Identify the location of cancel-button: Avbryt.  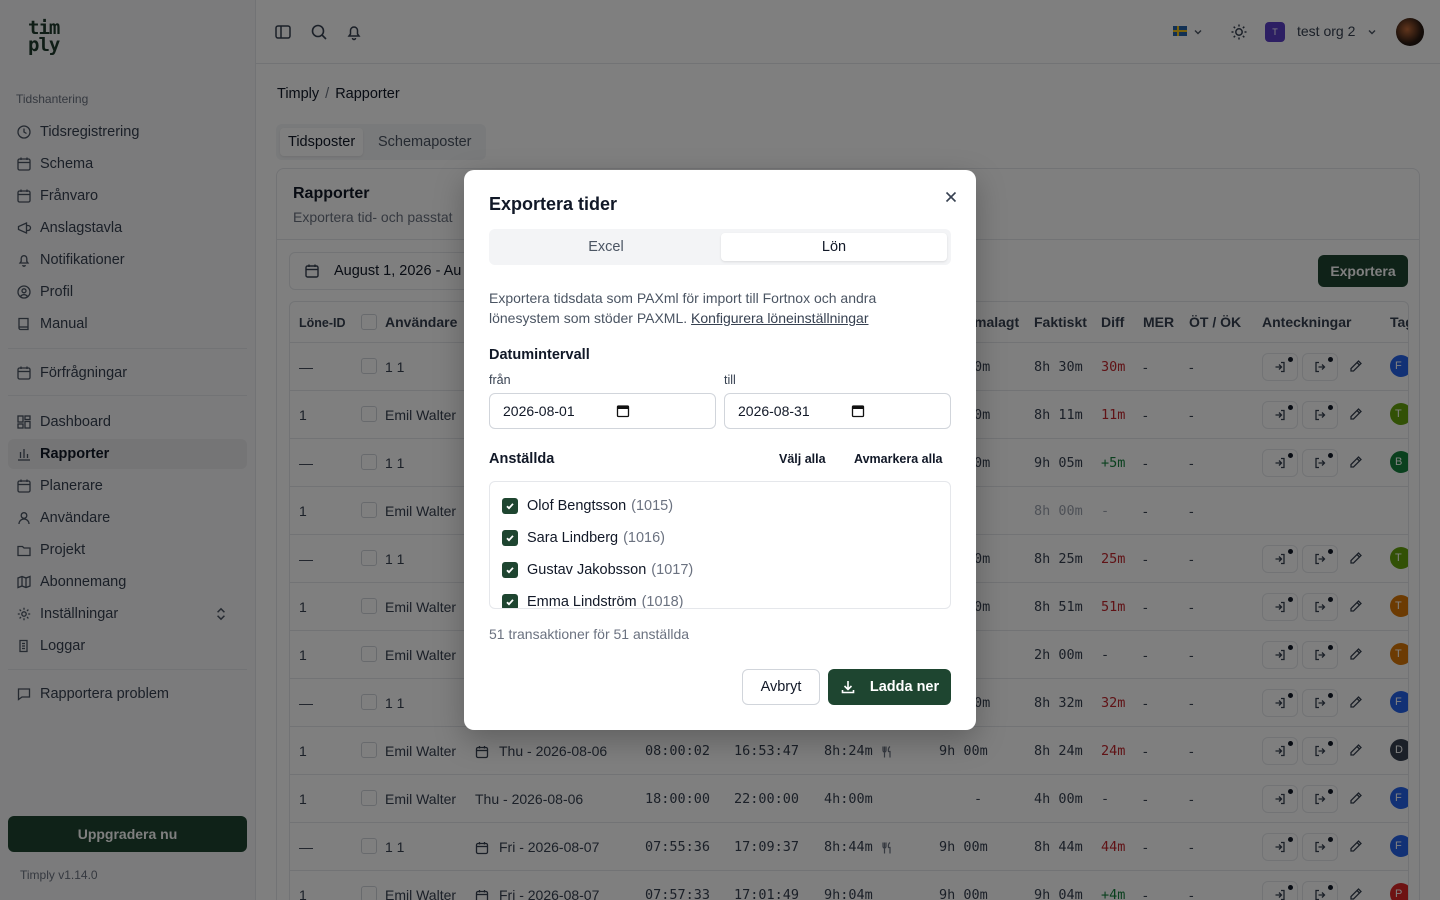
(781, 687).